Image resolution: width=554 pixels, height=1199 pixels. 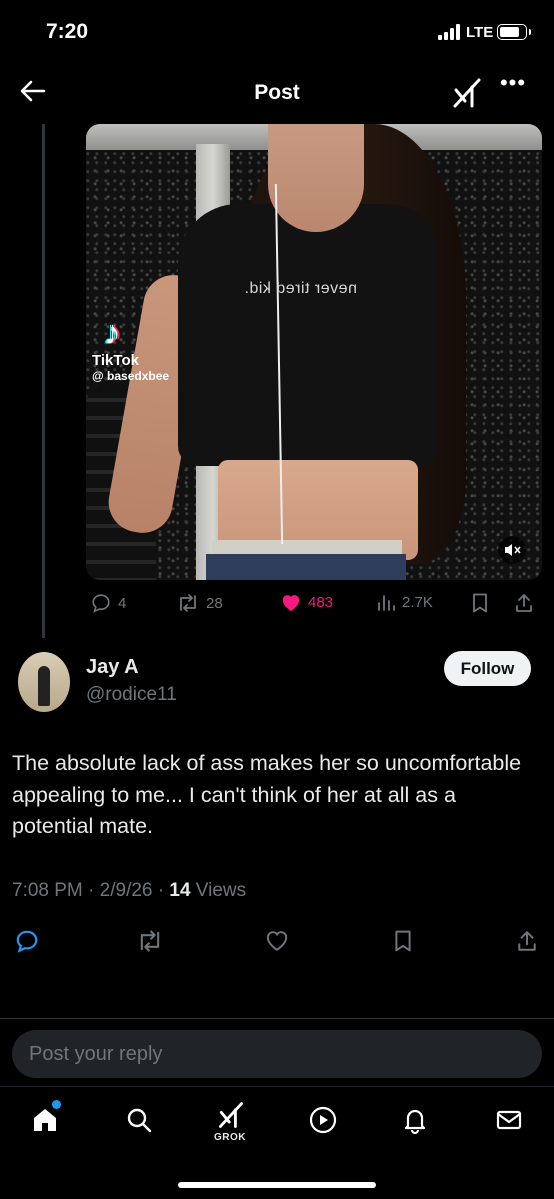 I want to click on analytics-icon, so click(x=386, y=603).